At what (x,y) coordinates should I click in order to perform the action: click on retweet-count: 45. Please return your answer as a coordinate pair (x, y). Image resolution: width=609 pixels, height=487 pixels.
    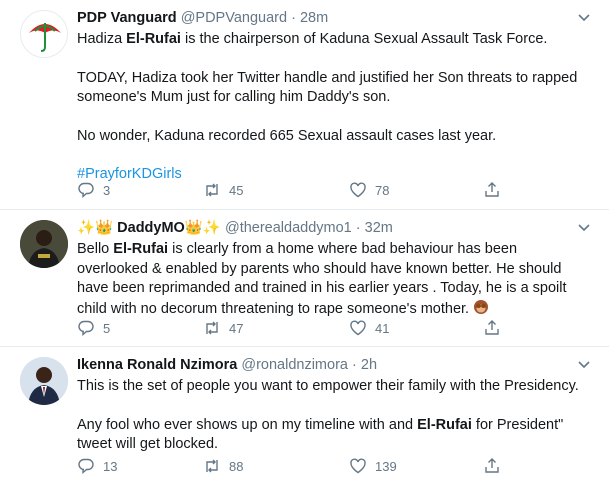
    Looking at the image, I should click on (236, 190).